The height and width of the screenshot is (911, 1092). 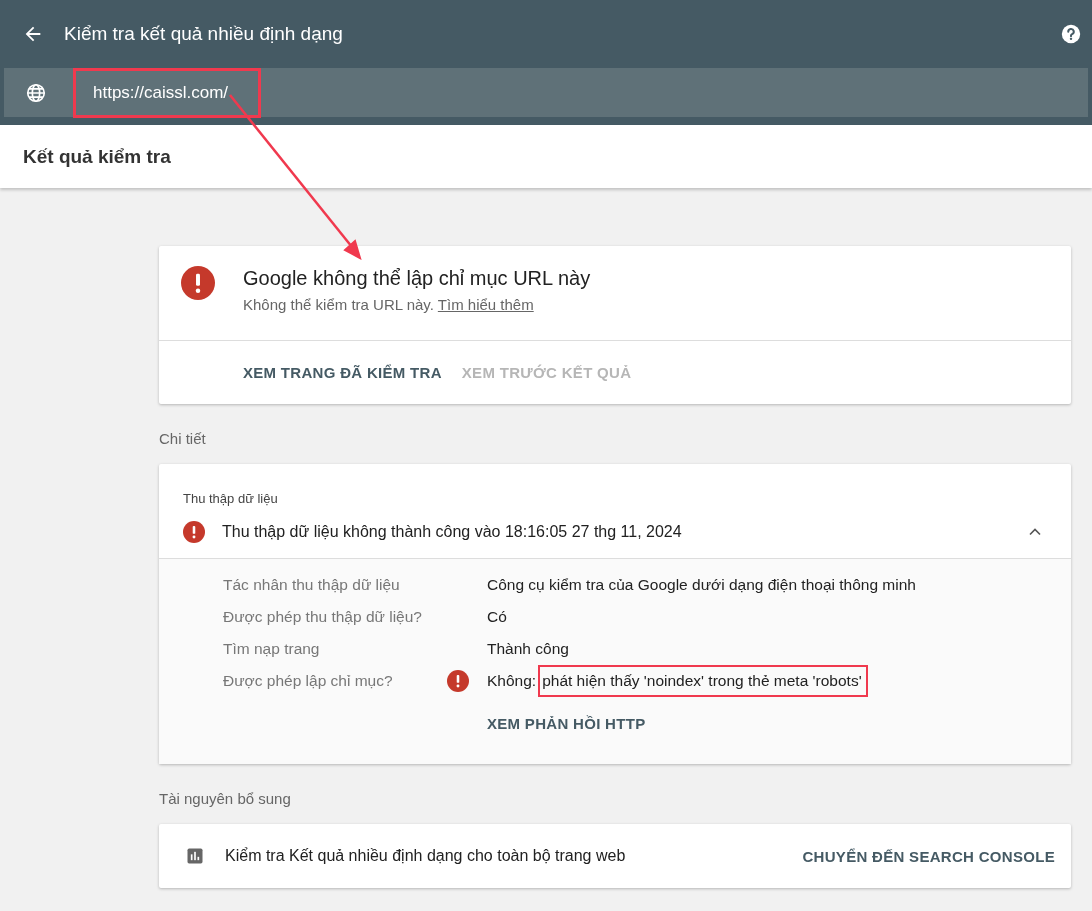 I want to click on bar-chart-icon, so click(x=195, y=856).